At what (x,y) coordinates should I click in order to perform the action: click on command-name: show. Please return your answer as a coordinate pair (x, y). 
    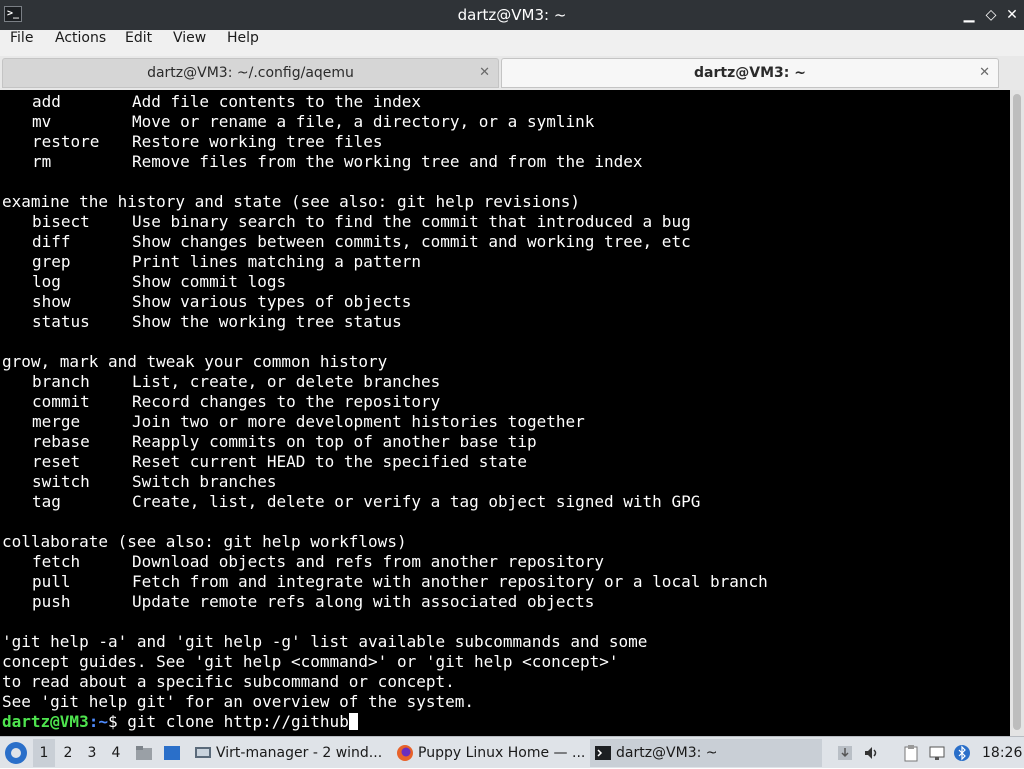
    Looking at the image, I should click on (51, 301).